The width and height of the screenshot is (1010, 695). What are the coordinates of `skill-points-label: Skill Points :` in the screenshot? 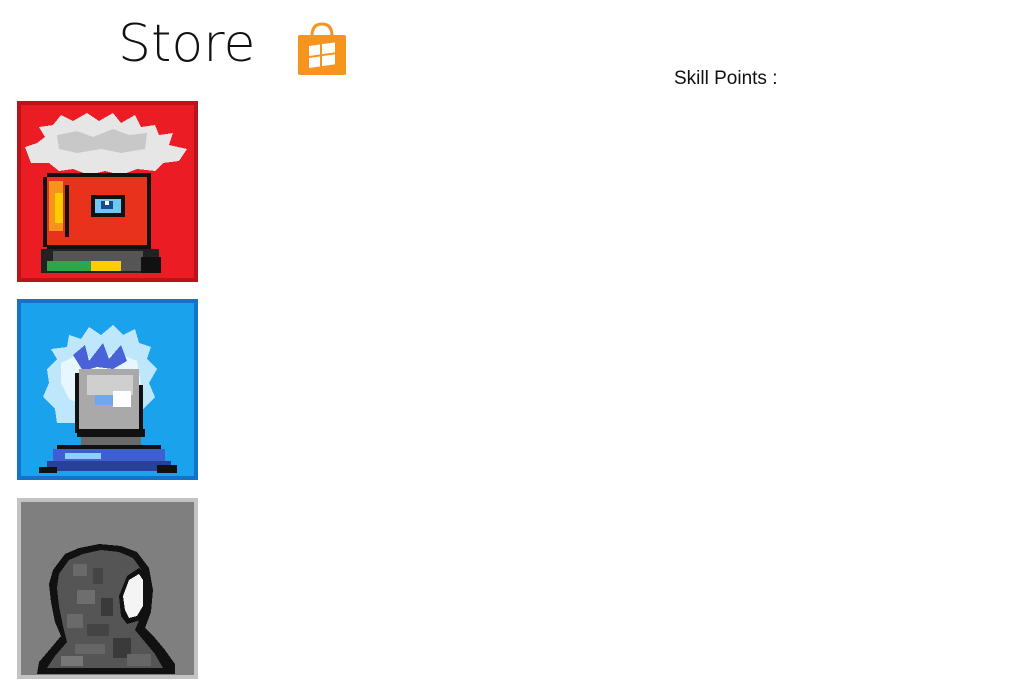 It's located at (726, 78).